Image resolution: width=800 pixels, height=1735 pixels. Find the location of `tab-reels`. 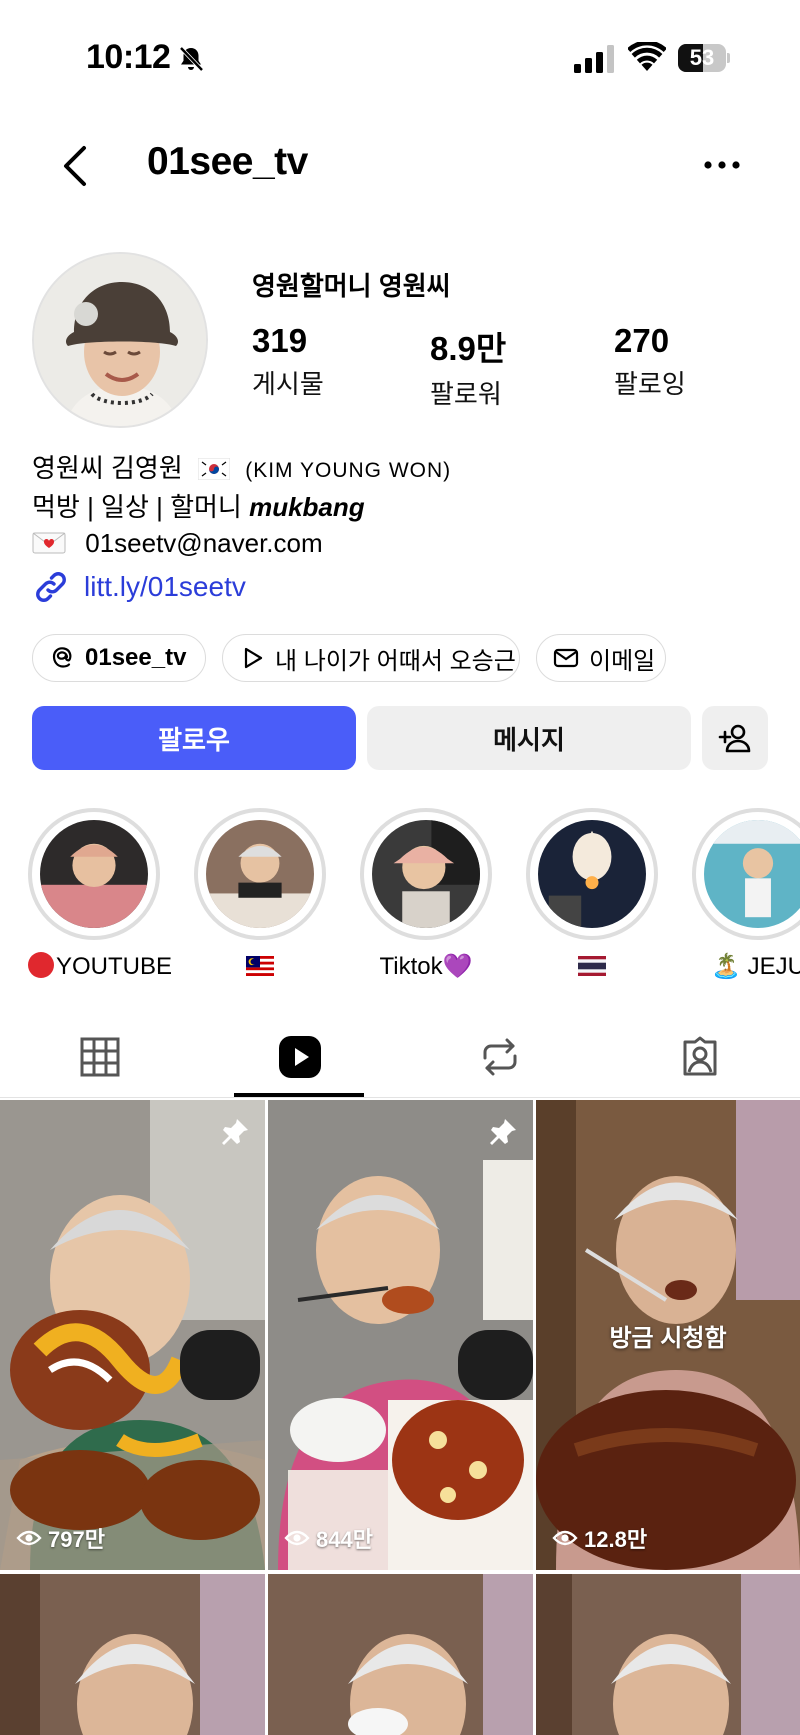

tab-reels is located at coordinates (300, 1057).